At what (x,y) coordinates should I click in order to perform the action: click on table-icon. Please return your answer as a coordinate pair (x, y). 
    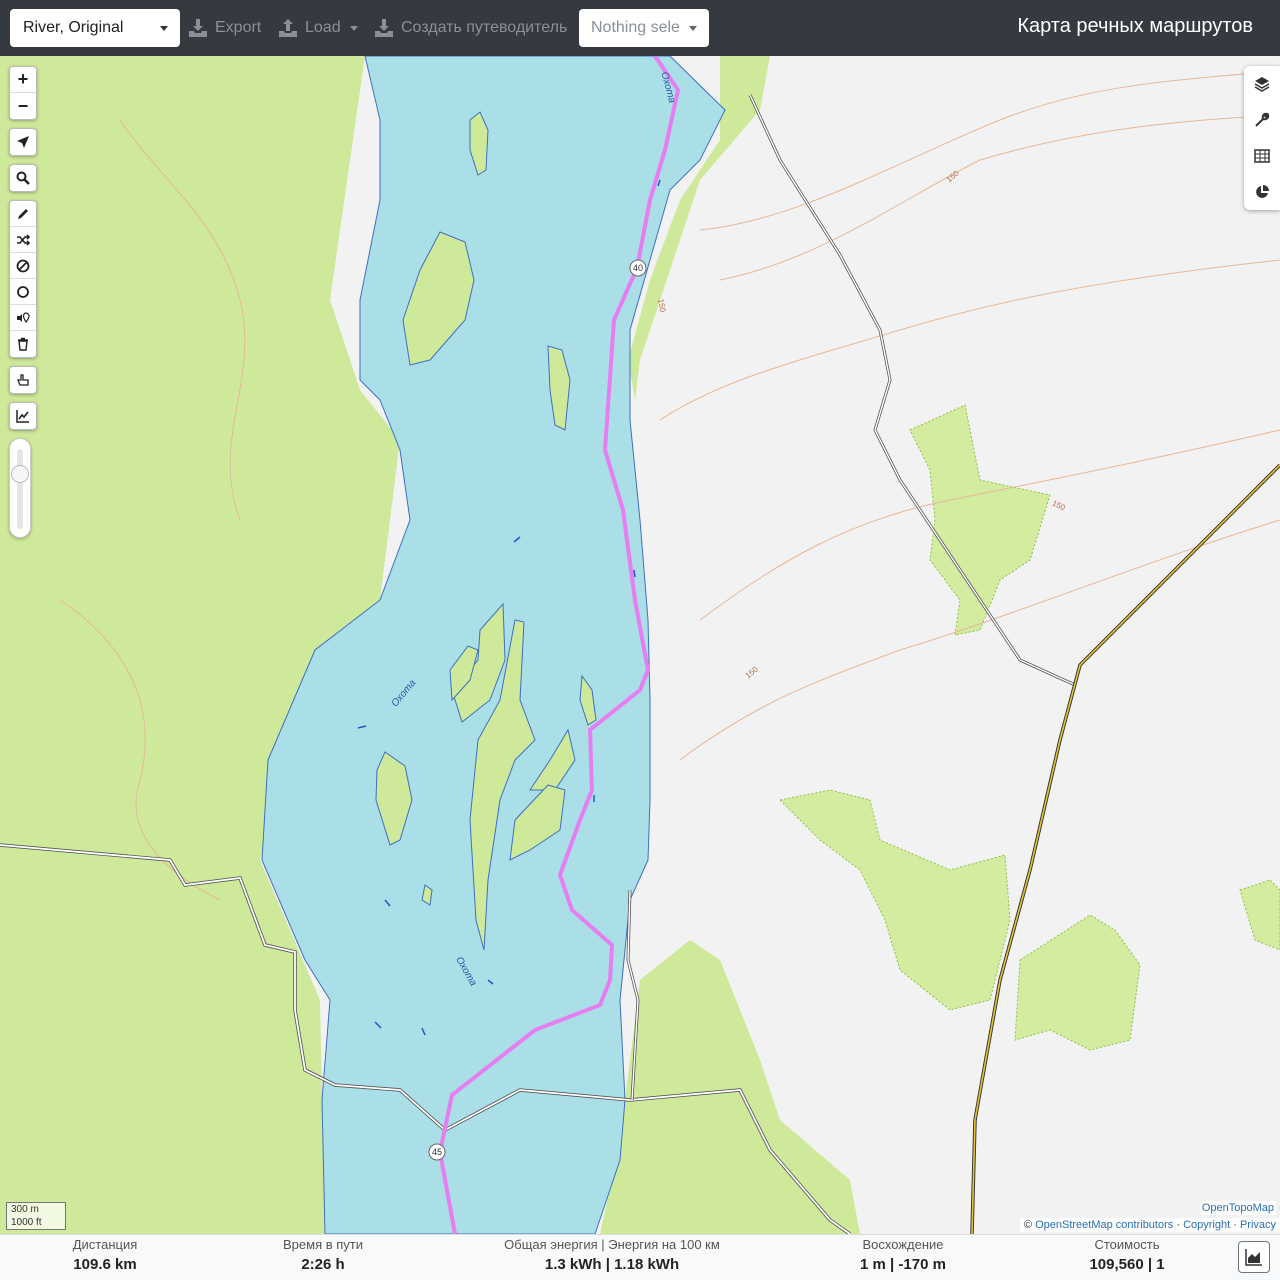
    Looking at the image, I should click on (1262, 156).